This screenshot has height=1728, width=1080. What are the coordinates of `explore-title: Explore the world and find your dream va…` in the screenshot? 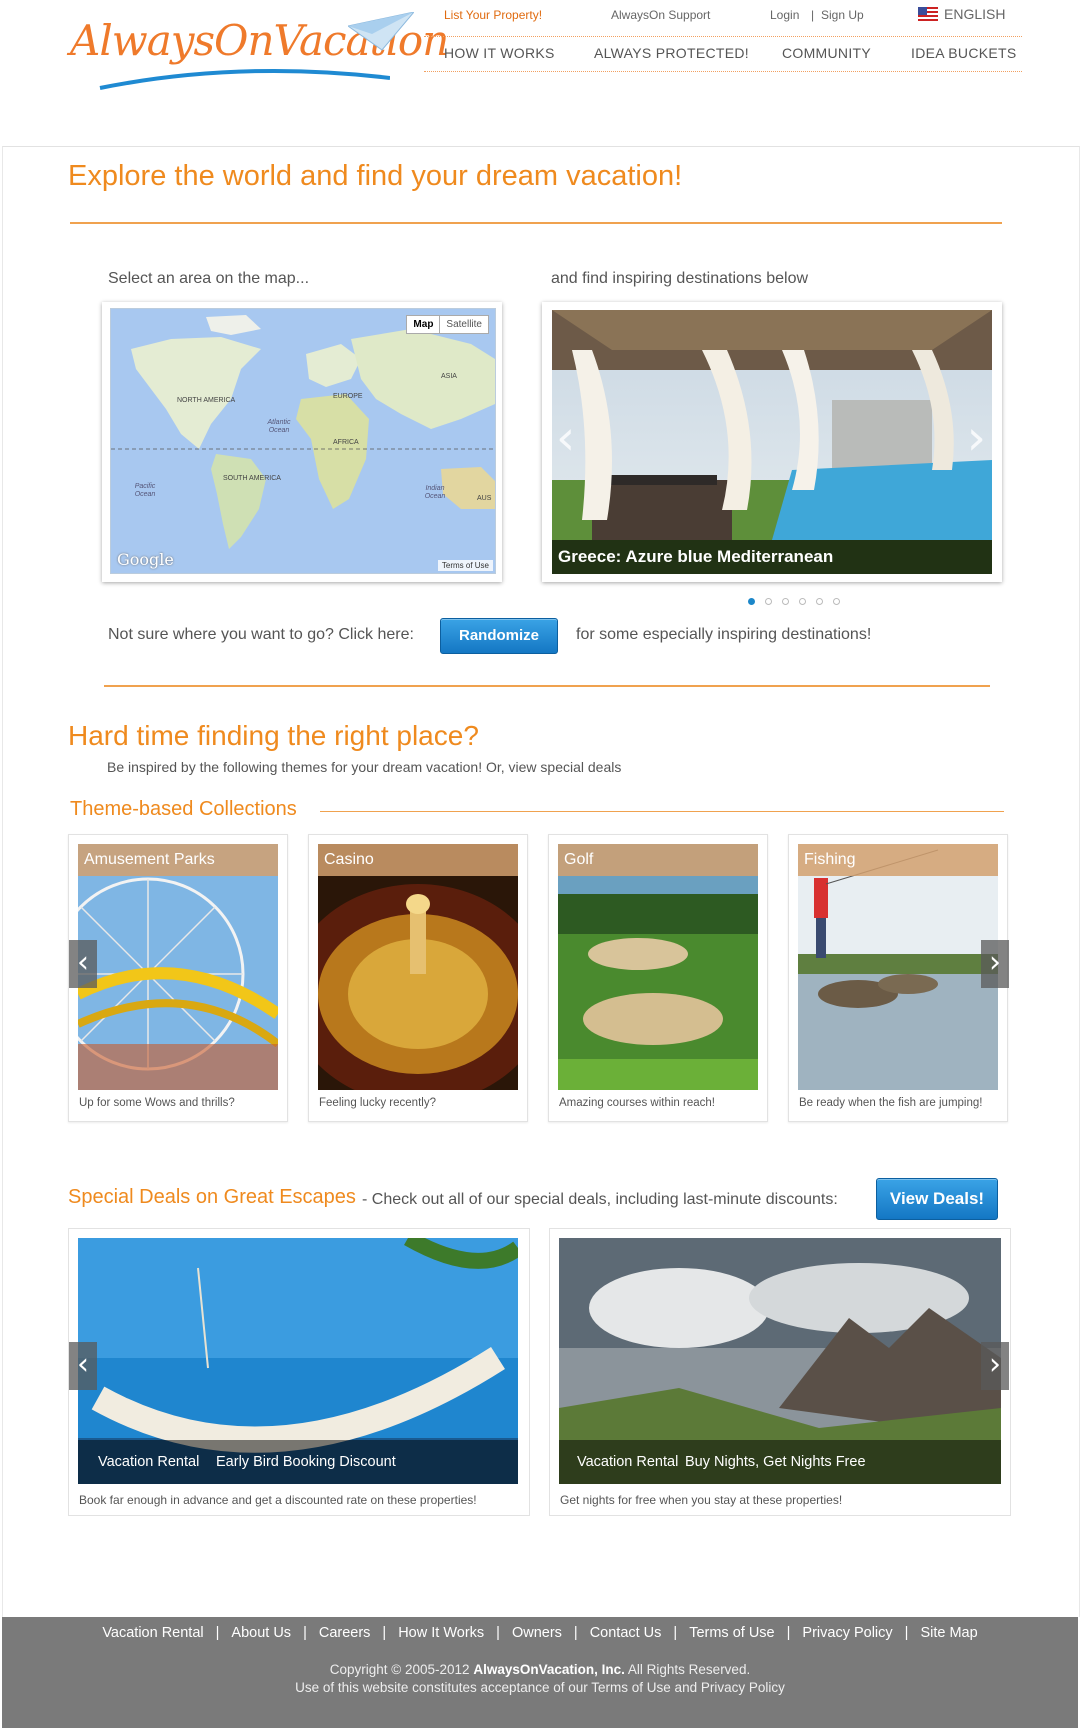 It's located at (375, 176).